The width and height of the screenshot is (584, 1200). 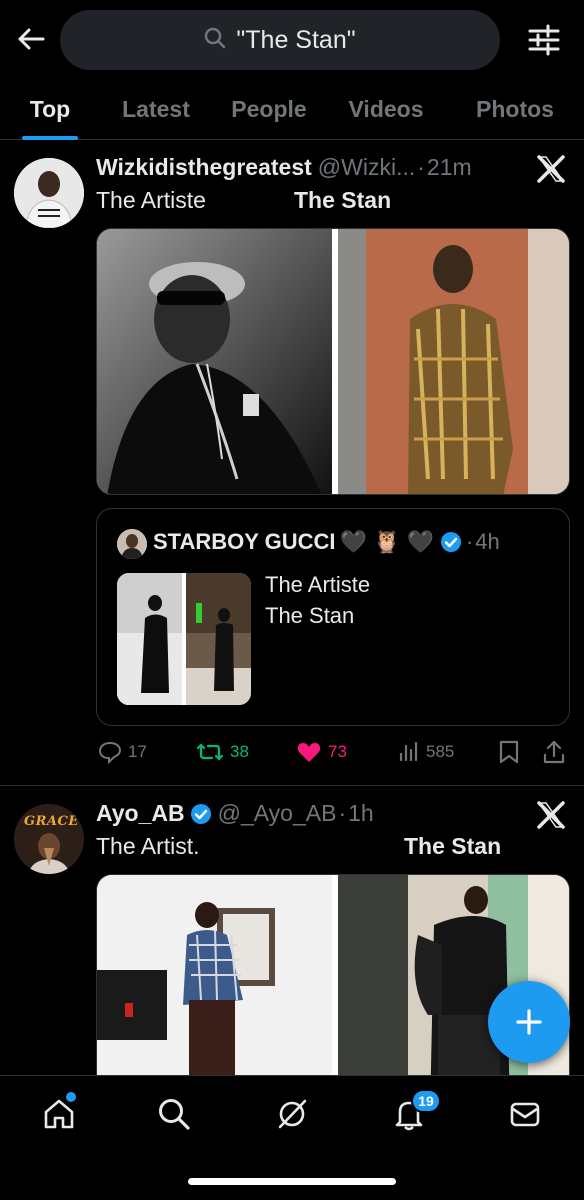 I want to click on quote-text: The Artiste The Stan, so click(x=318, y=600).